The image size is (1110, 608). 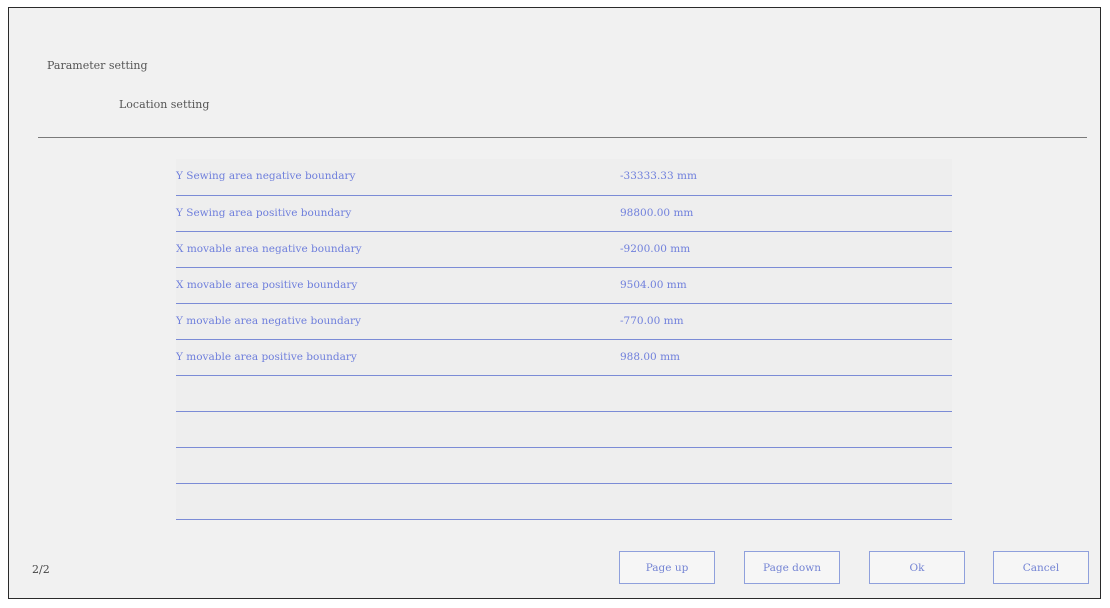 I want to click on param-name: Y movable area positive boundary, so click(x=266, y=357).